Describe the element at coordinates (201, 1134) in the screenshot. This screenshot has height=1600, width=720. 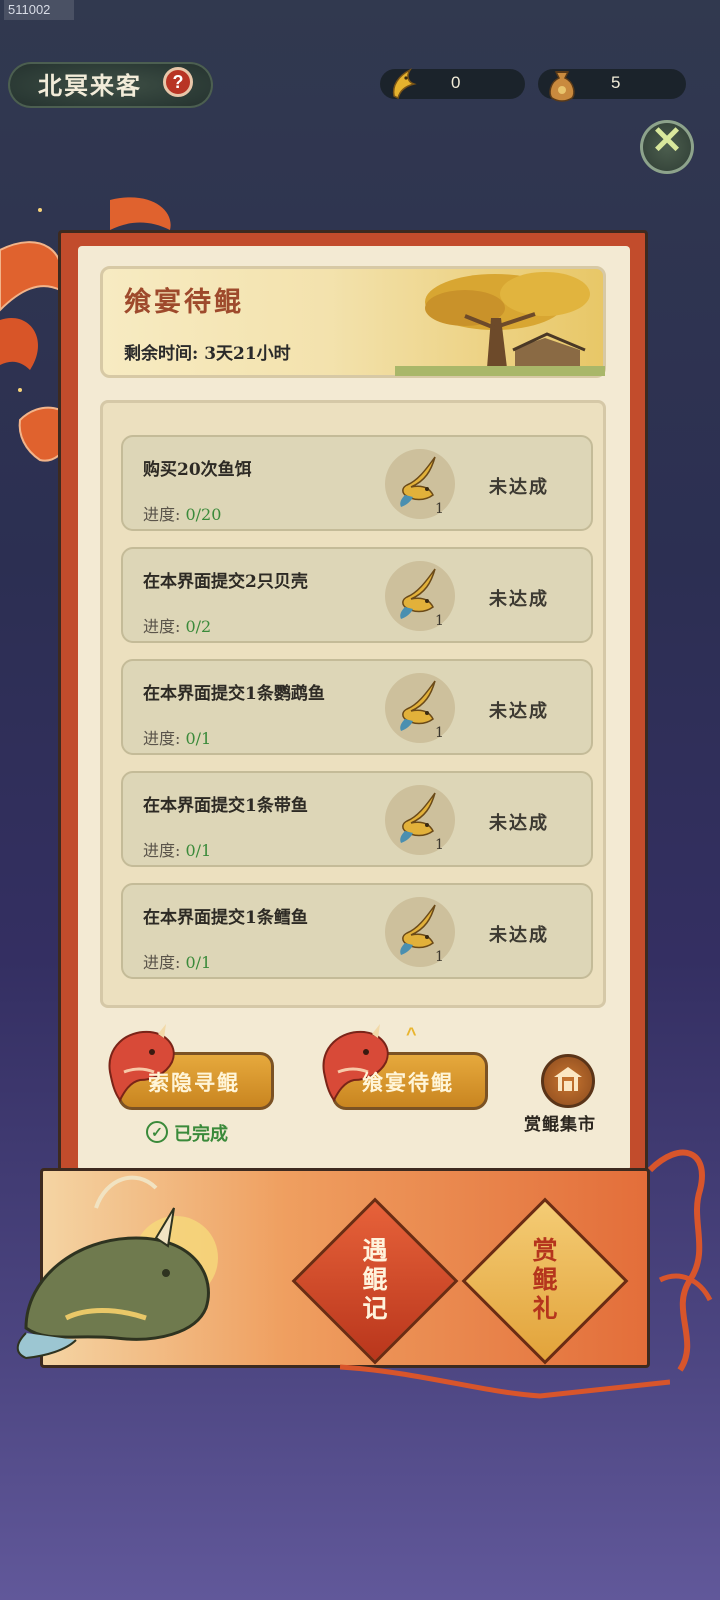
I see `completed-label: 已完成` at that location.